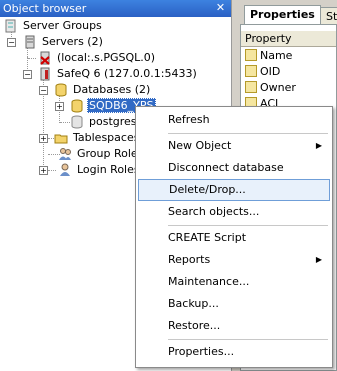 The height and width of the screenshot is (371, 337). I want to click on tree-node-group-roles: Group Roles, so click(101, 154).